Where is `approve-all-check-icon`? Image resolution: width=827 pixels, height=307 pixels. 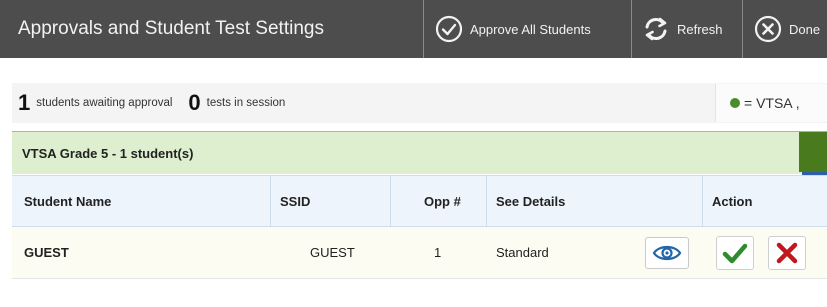 approve-all-check-icon is located at coordinates (449, 29).